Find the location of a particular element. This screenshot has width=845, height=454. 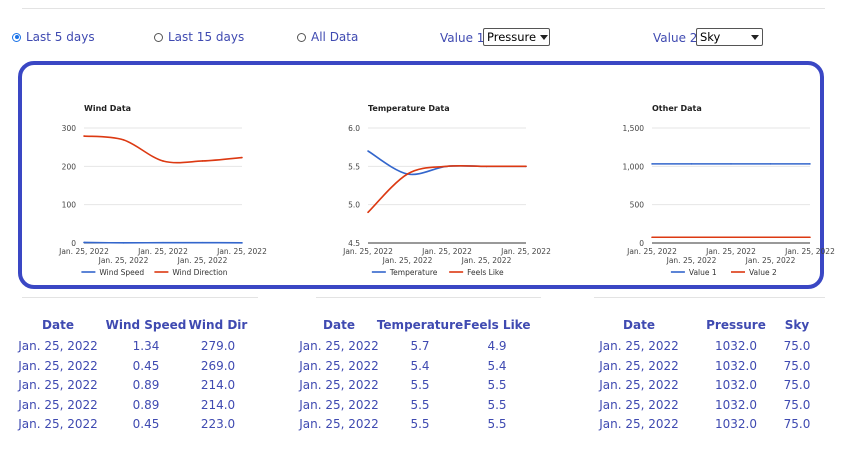

legend-label: Feels Like is located at coordinates (485, 272).